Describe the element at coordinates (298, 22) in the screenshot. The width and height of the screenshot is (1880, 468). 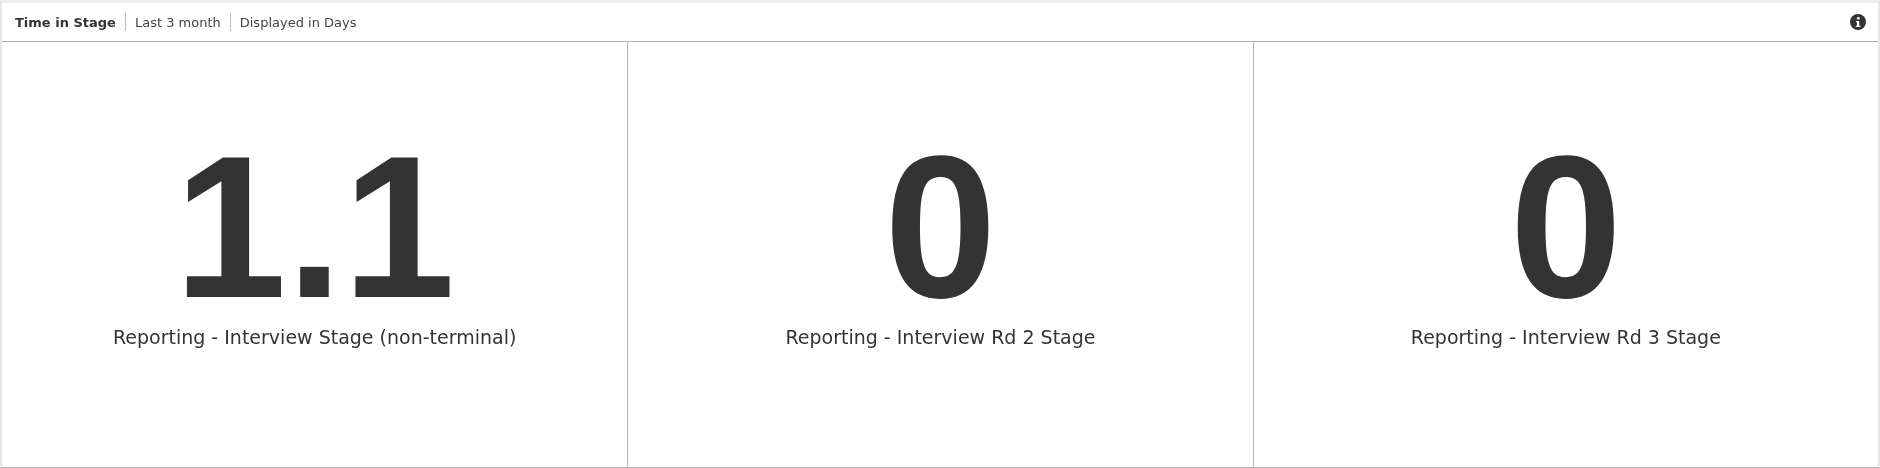
I see `unit-label: Displayed in Days` at that location.